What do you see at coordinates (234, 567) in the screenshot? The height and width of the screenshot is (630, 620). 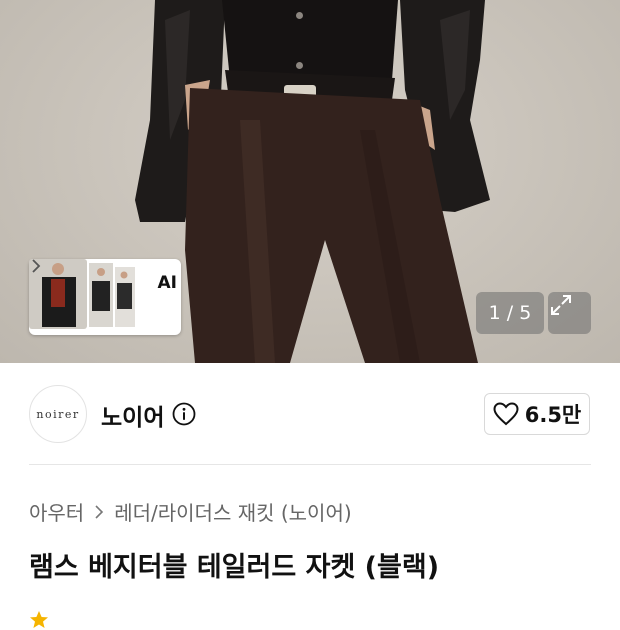 I see `product-title: 램스 베지터블 테일러드 자켓 (블랙)` at bounding box center [234, 567].